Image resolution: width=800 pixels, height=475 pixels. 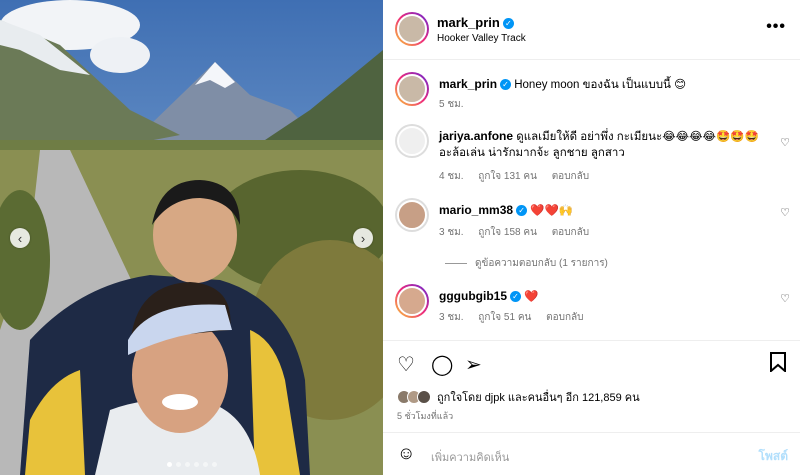 I want to click on caption-body: Honey moon ของฉัน เป็นแบบนี้ 😊, so click(x=600, y=85).